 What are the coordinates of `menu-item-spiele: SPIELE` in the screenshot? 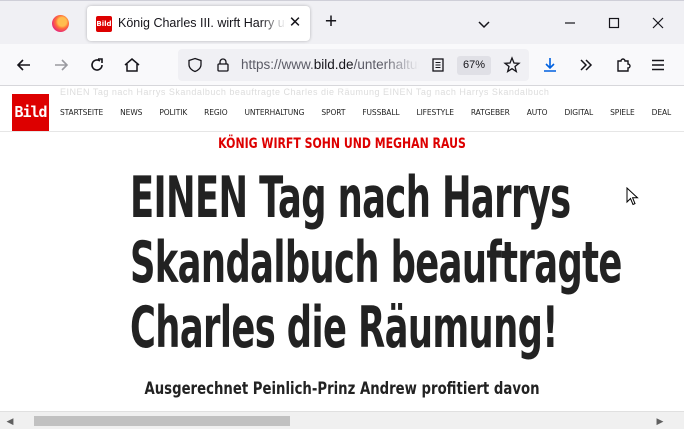 It's located at (622, 115).